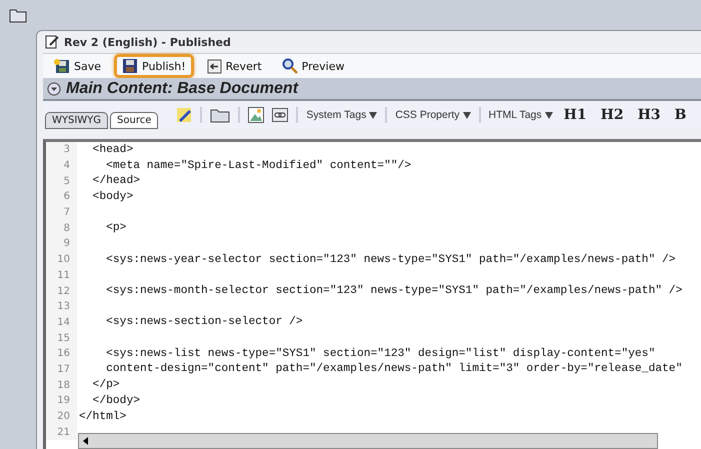 This screenshot has height=449, width=701. What do you see at coordinates (61, 401) in the screenshot?
I see `line-number: 19` at bounding box center [61, 401].